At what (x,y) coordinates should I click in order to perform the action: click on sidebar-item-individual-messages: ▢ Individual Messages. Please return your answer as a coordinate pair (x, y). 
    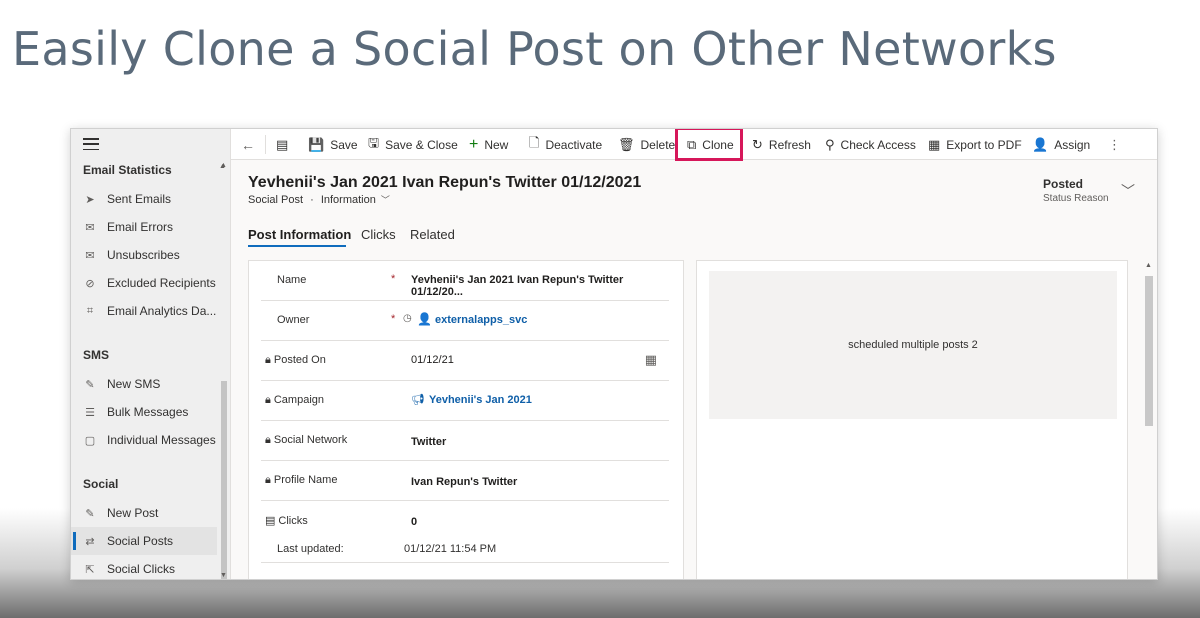
    Looking at the image, I should click on (144, 440).